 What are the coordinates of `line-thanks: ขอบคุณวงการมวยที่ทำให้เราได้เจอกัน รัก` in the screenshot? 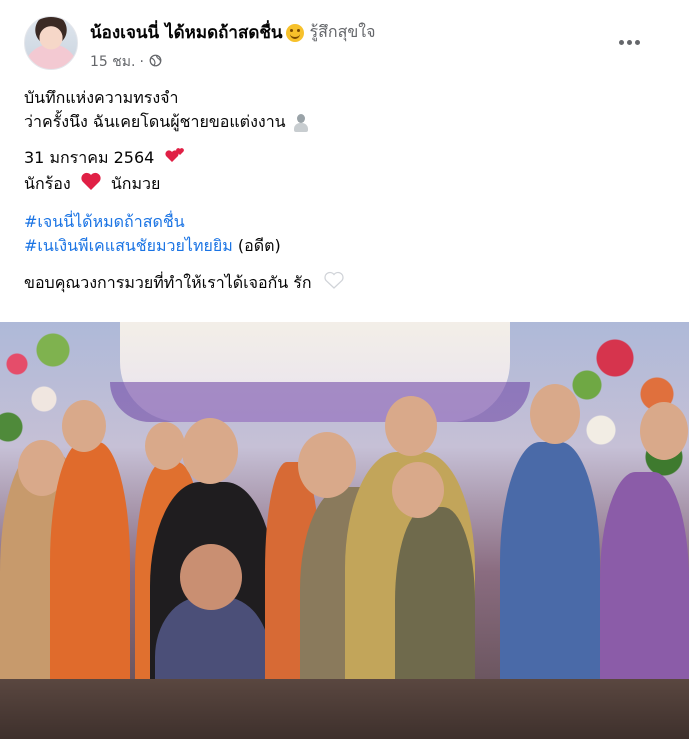 It's located at (168, 282).